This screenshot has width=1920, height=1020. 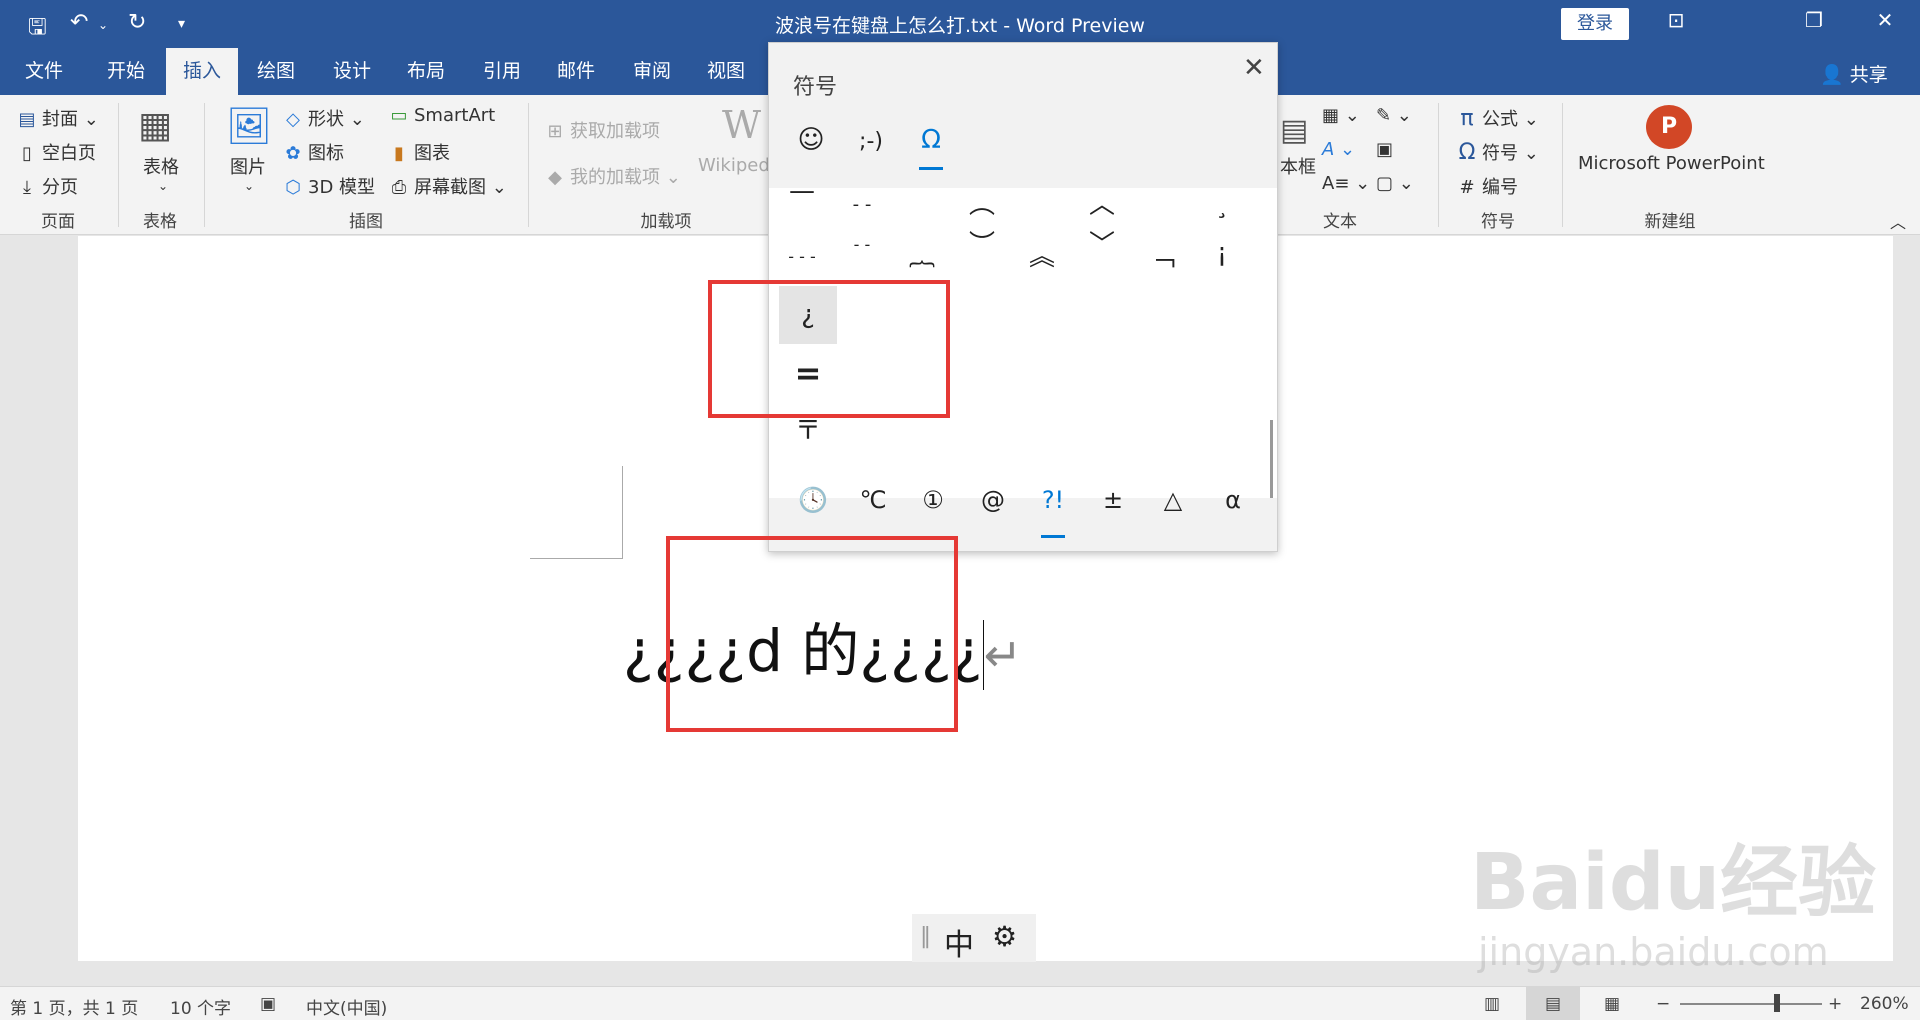 I want to click on wordart-icon: A ⌄, so click(x=1338, y=149).